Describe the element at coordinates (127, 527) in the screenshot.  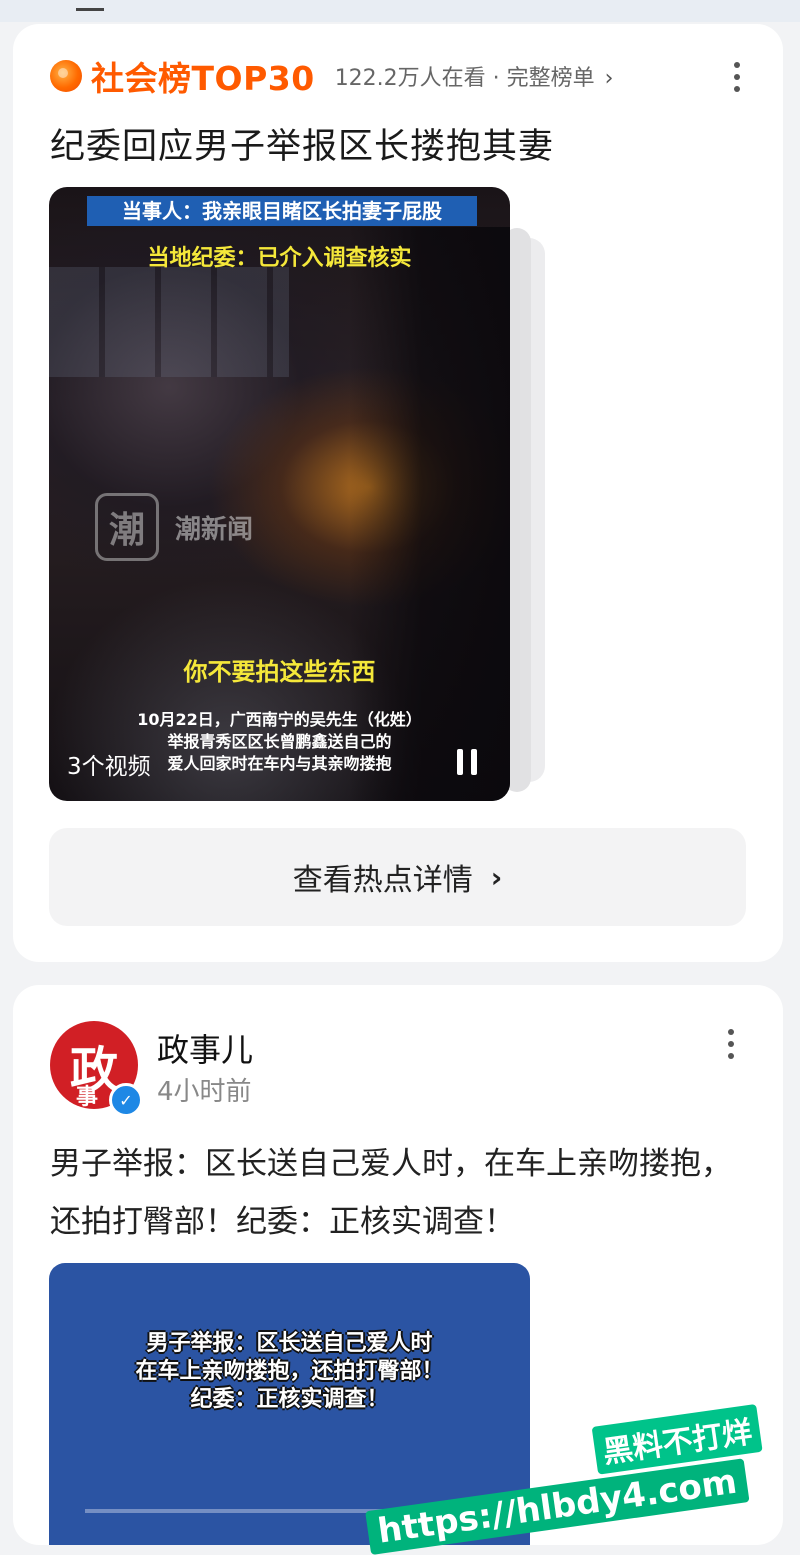
I see `watermark-logo: 潮` at that location.